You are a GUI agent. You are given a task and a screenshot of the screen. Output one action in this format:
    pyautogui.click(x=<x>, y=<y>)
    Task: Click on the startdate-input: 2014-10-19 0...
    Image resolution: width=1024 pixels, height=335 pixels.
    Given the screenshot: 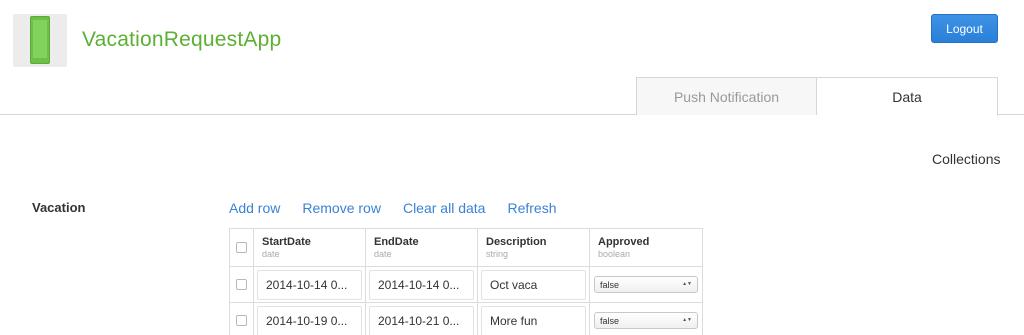 What is the action you would take?
    pyautogui.click(x=309, y=320)
    